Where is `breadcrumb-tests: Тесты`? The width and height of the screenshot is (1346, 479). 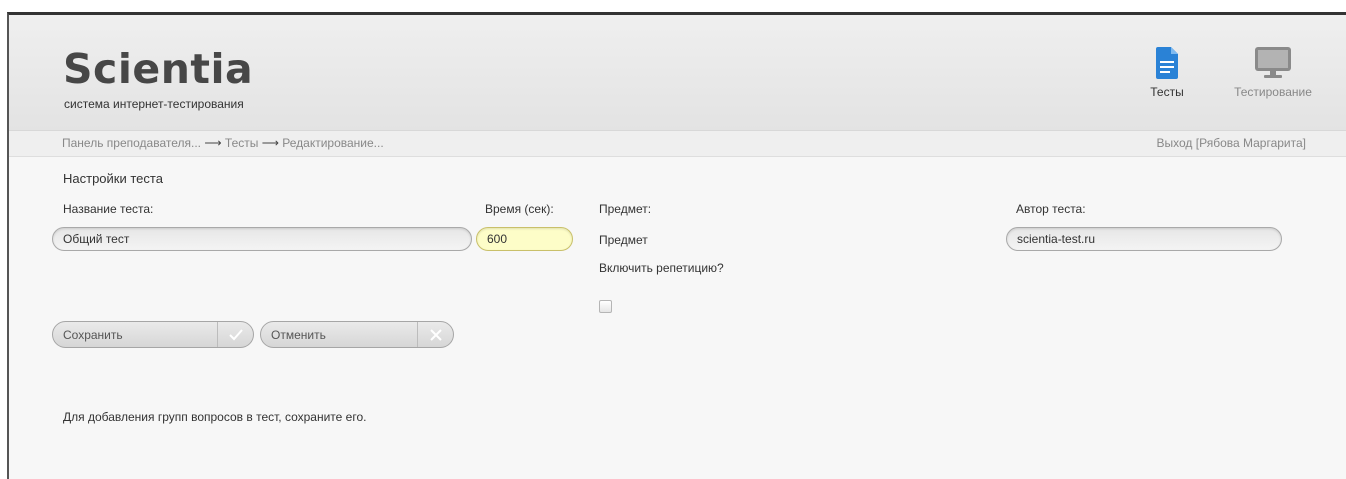
breadcrumb-tests: Тесты is located at coordinates (241, 143).